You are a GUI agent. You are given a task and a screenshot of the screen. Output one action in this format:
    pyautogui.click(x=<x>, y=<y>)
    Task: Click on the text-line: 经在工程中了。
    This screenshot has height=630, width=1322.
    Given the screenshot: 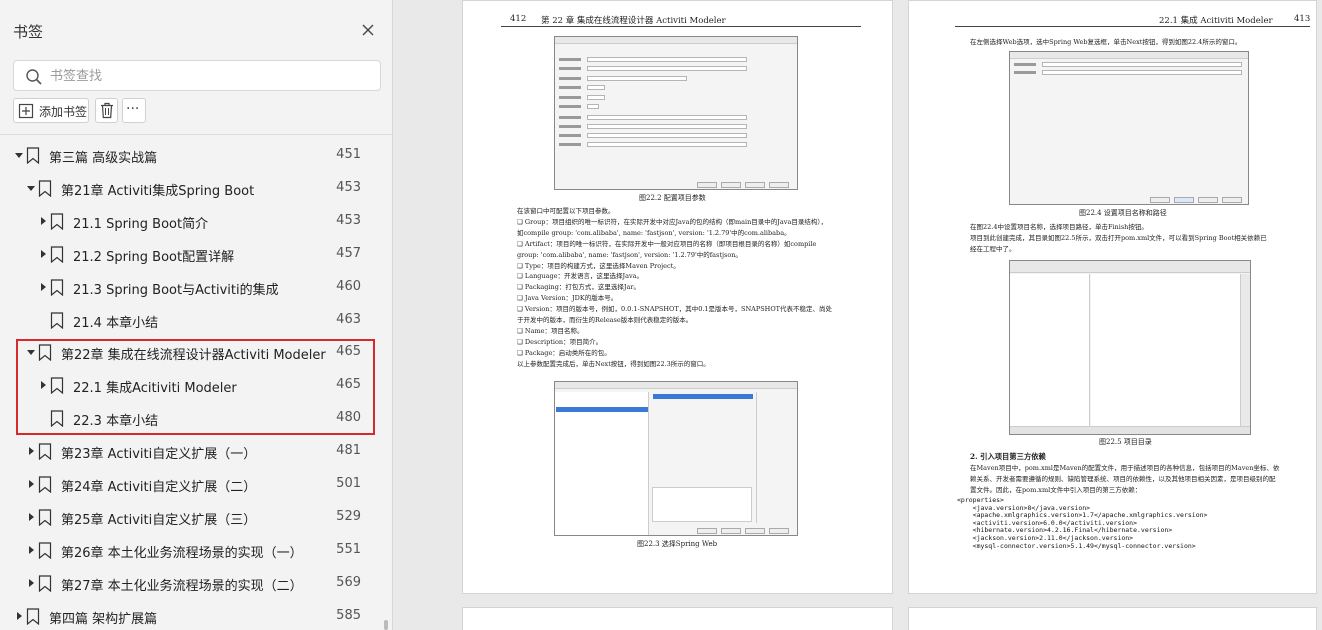 What is the action you would take?
    pyautogui.click(x=993, y=248)
    